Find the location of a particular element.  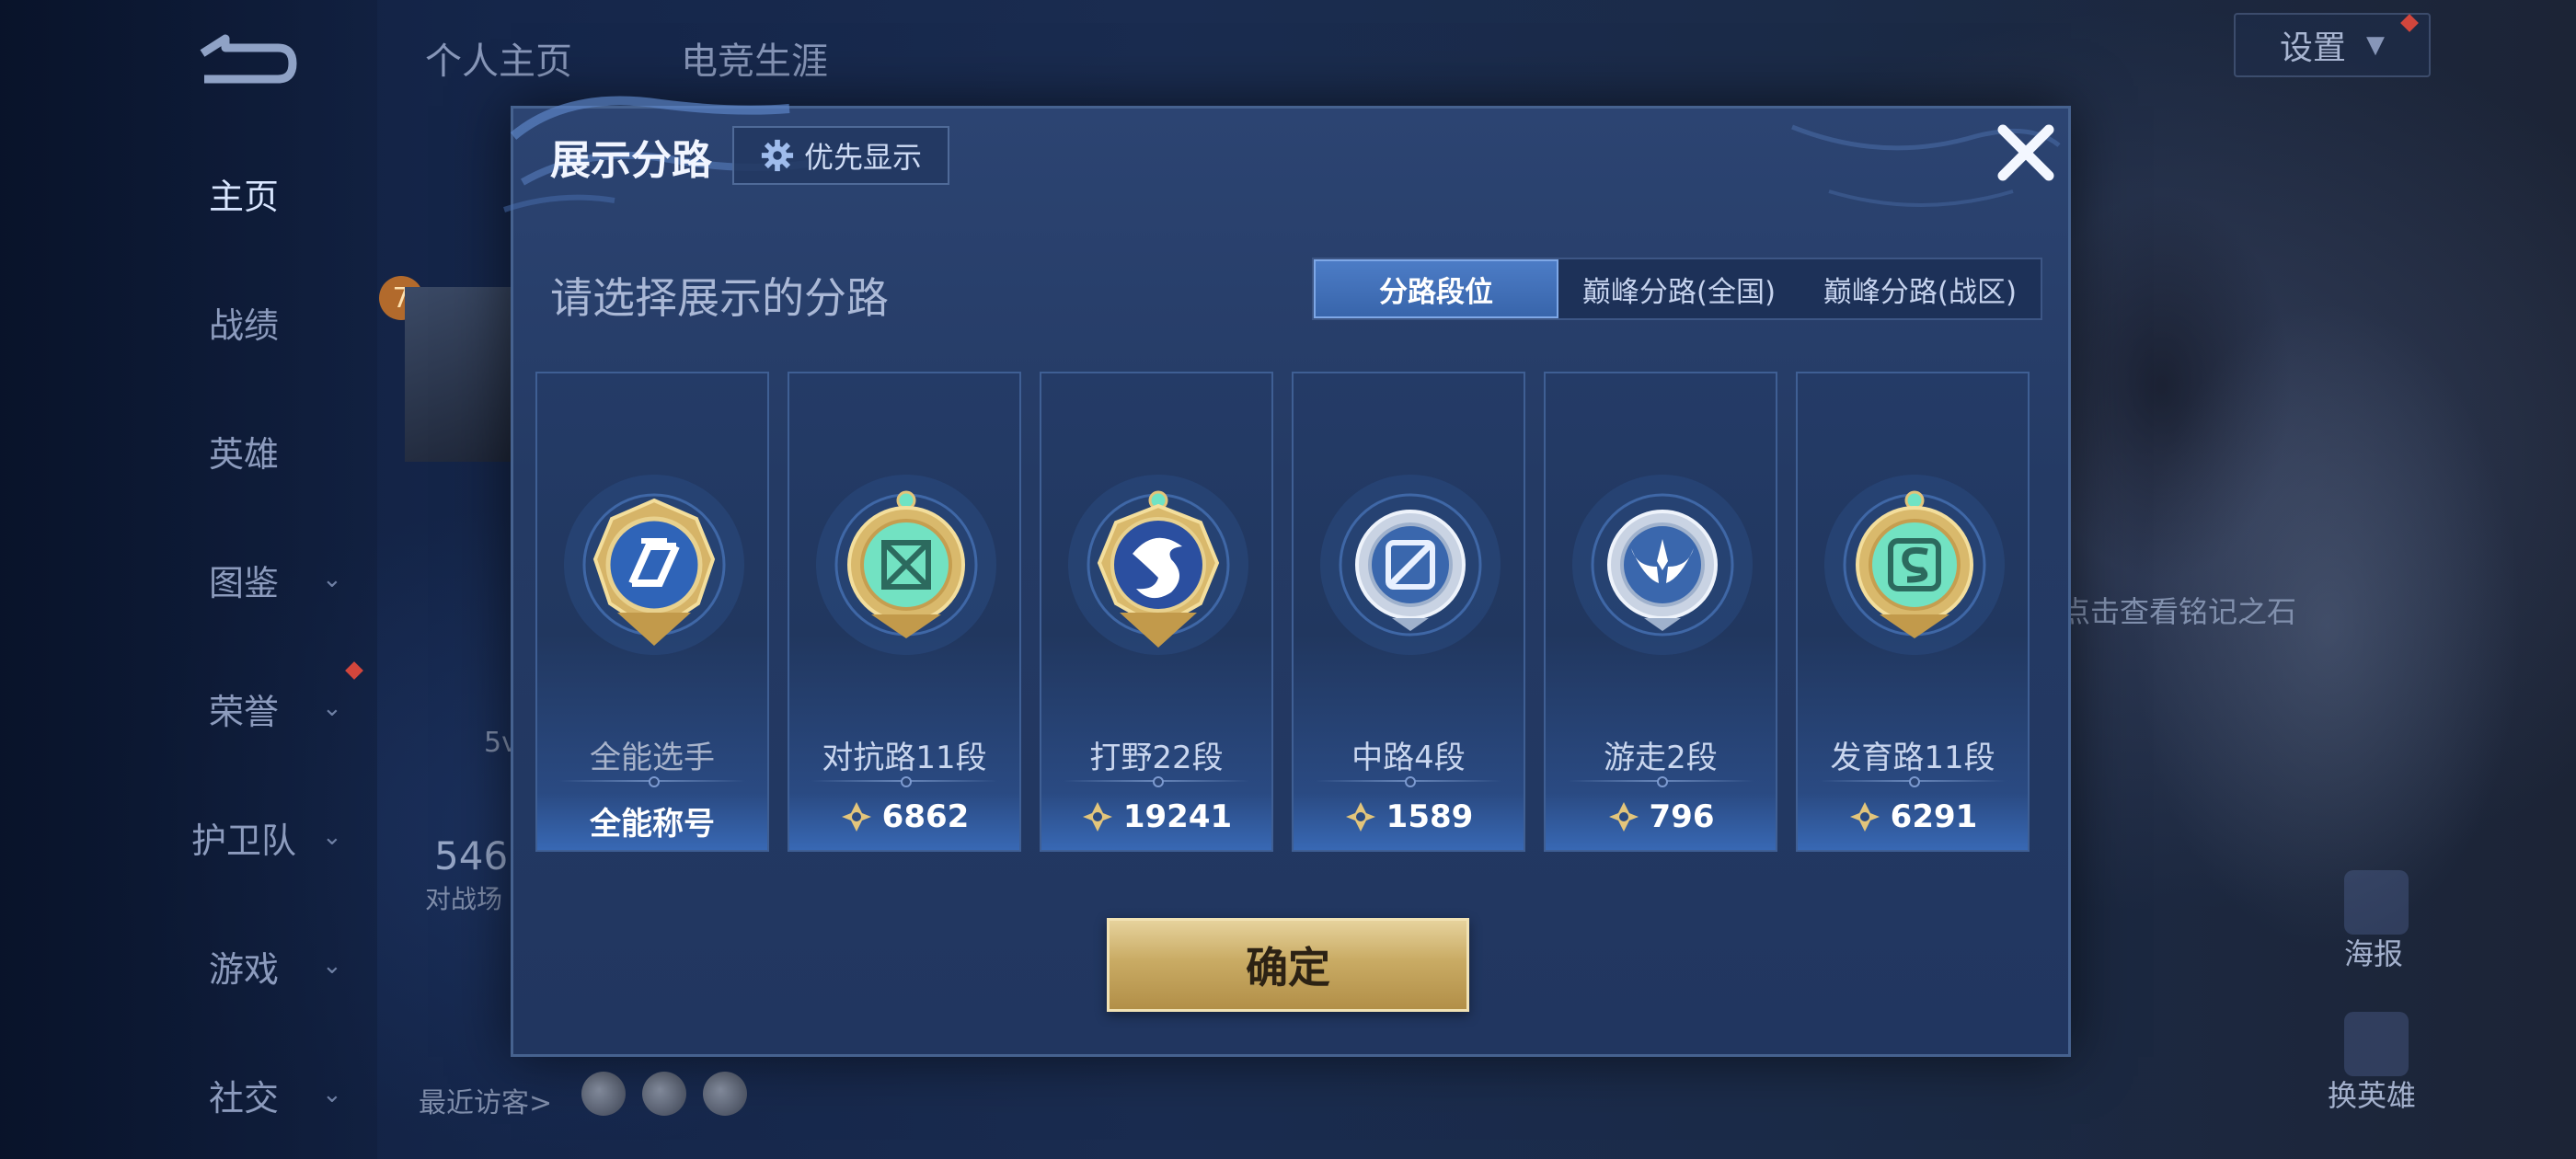

tab-peak-lane-national: 巅峰分路(全国) is located at coordinates (1679, 288).